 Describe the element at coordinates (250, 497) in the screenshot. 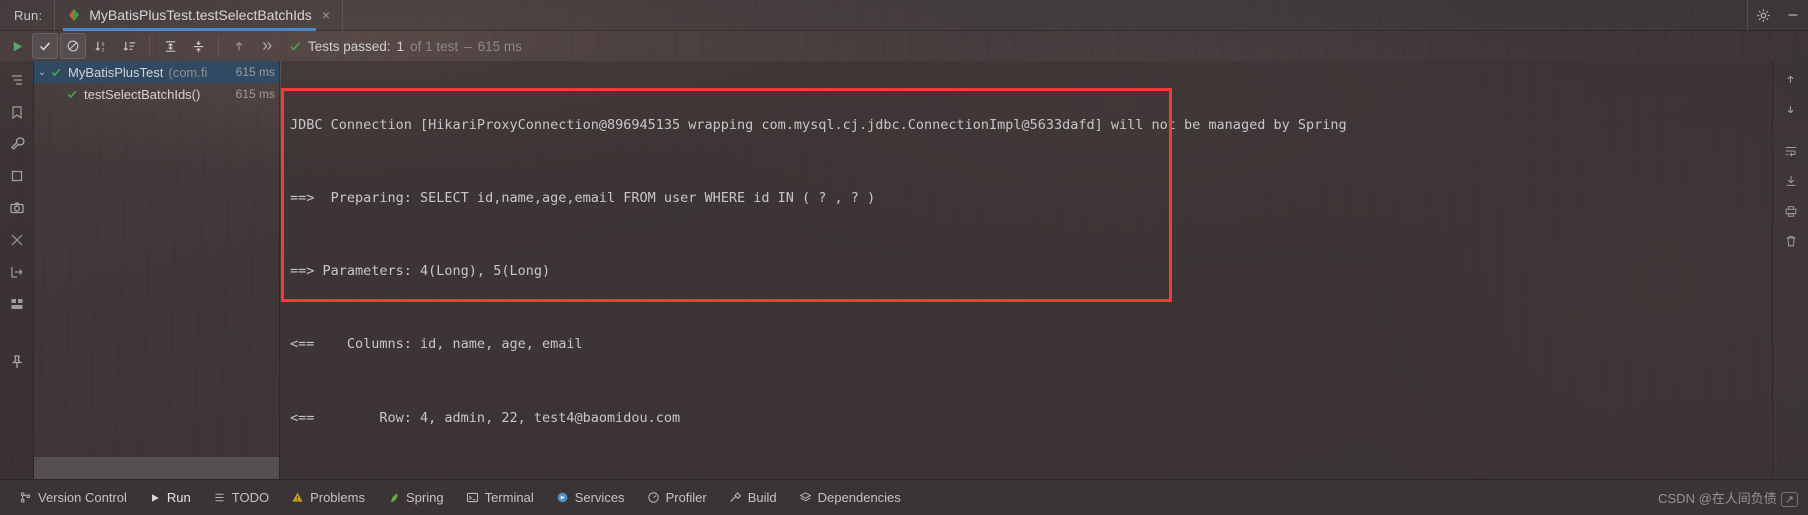

I see `status-item-label: TODO` at that location.